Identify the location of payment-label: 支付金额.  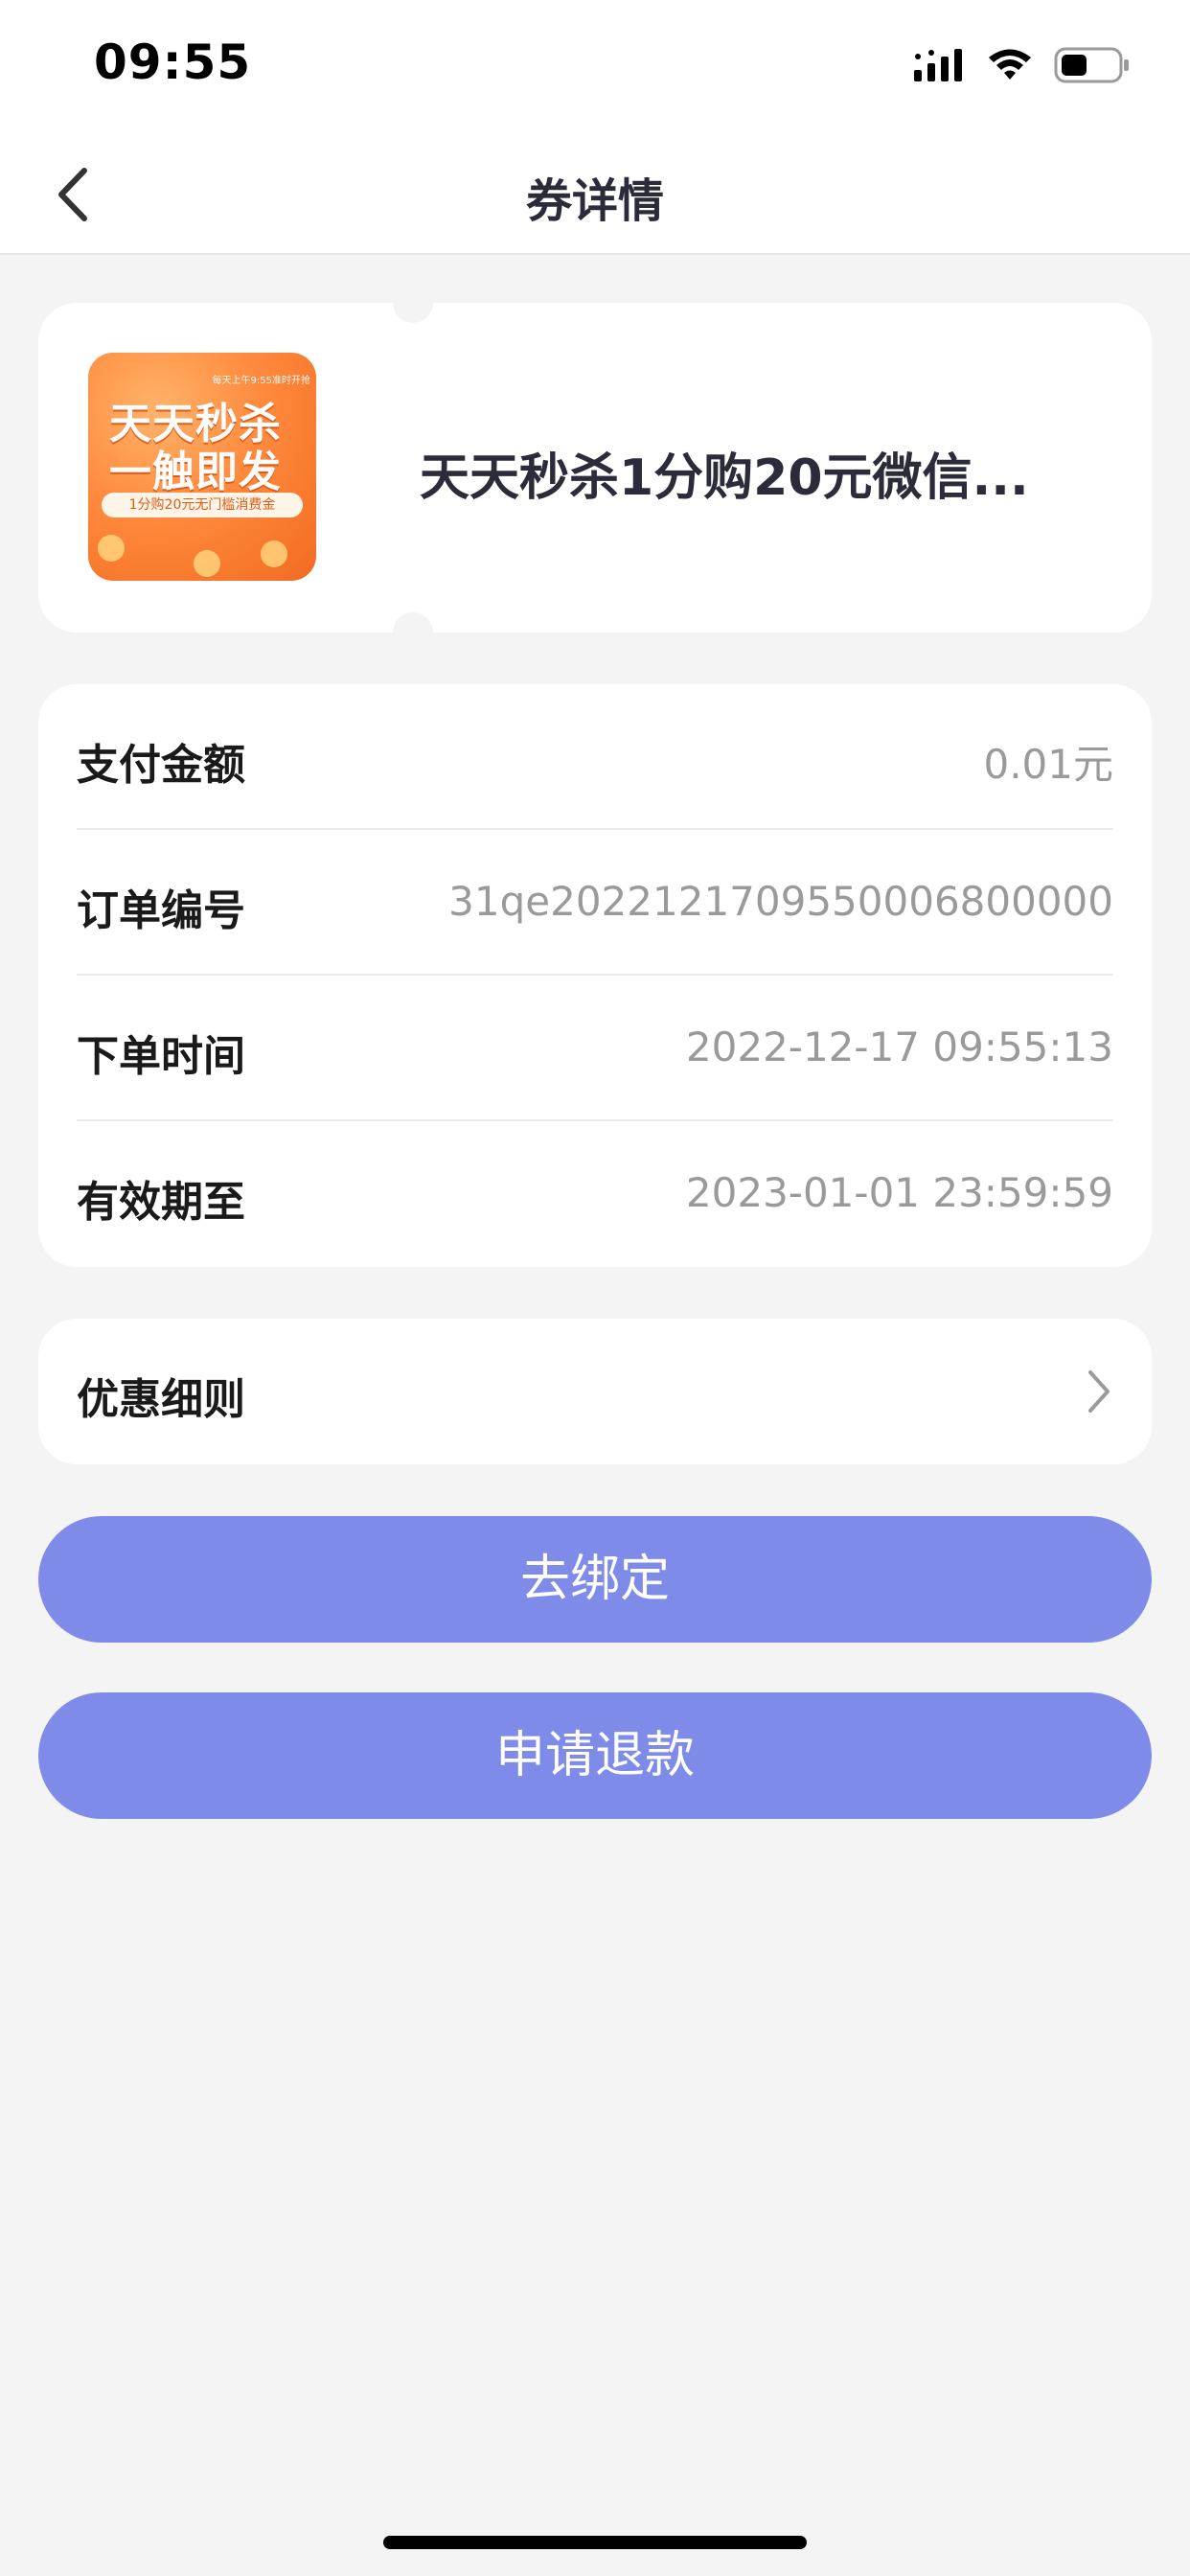
(161, 765).